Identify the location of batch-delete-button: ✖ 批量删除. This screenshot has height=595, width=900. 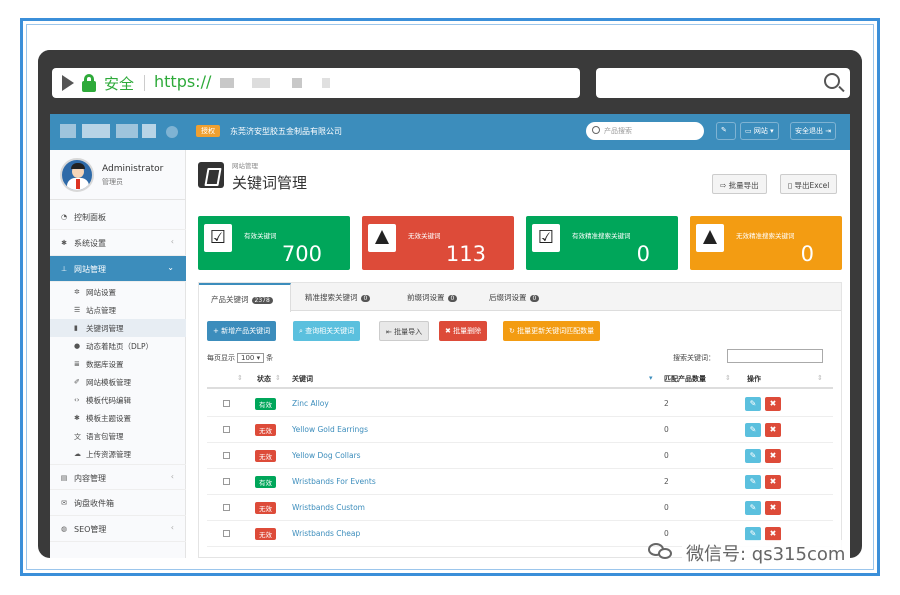
(463, 331).